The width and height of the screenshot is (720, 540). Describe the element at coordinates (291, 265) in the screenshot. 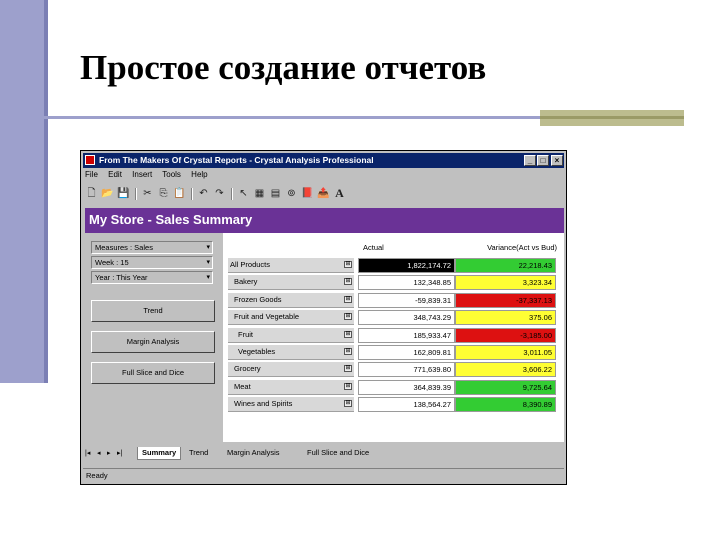

I see `row-label: All Products ⊞` at that location.